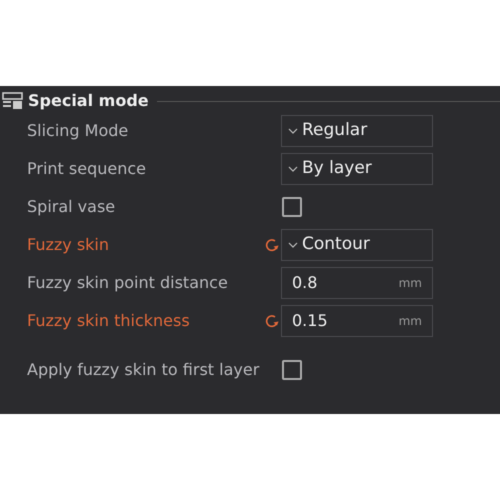  What do you see at coordinates (13, 101) in the screenshot?
I see `section-icon` at bounding box center [13, 101].